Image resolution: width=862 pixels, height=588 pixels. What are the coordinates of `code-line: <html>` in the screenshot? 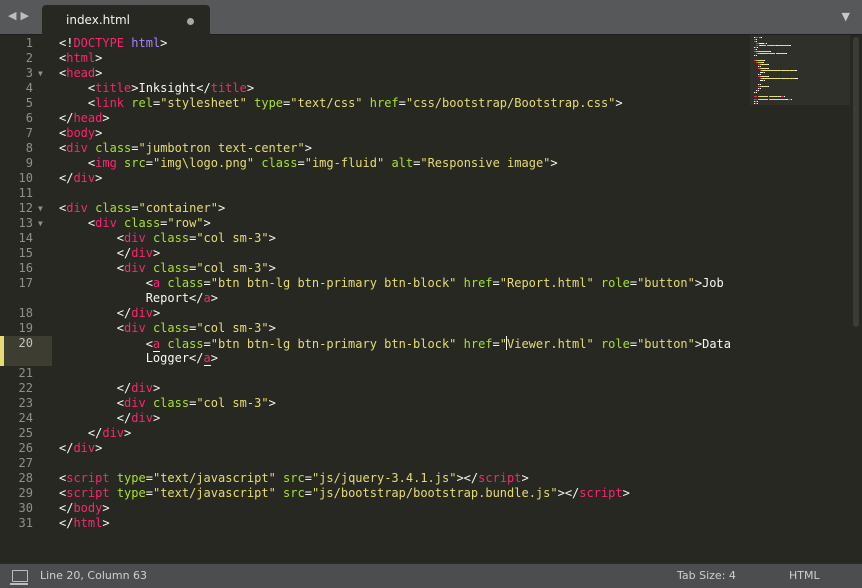 It's located at (80, 58).